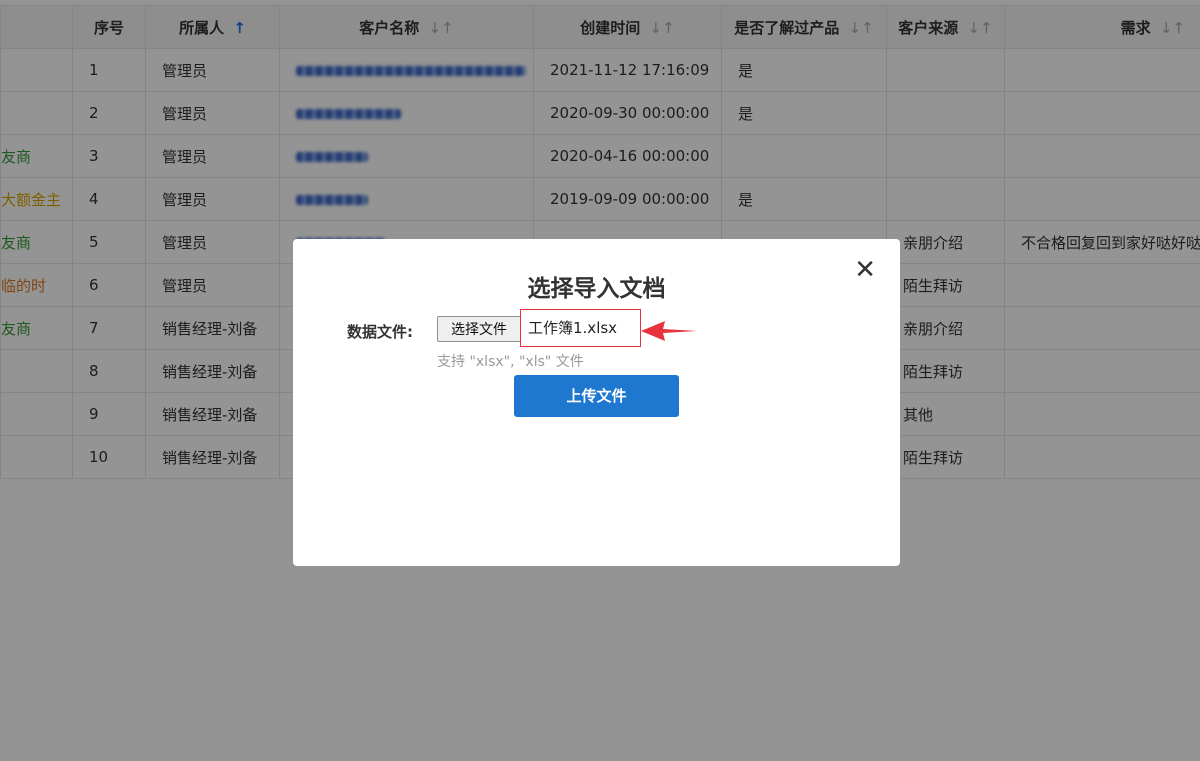 This screenshot has height=761, width=1200. I want to click on close-icon: ✕, so click(865, 270).